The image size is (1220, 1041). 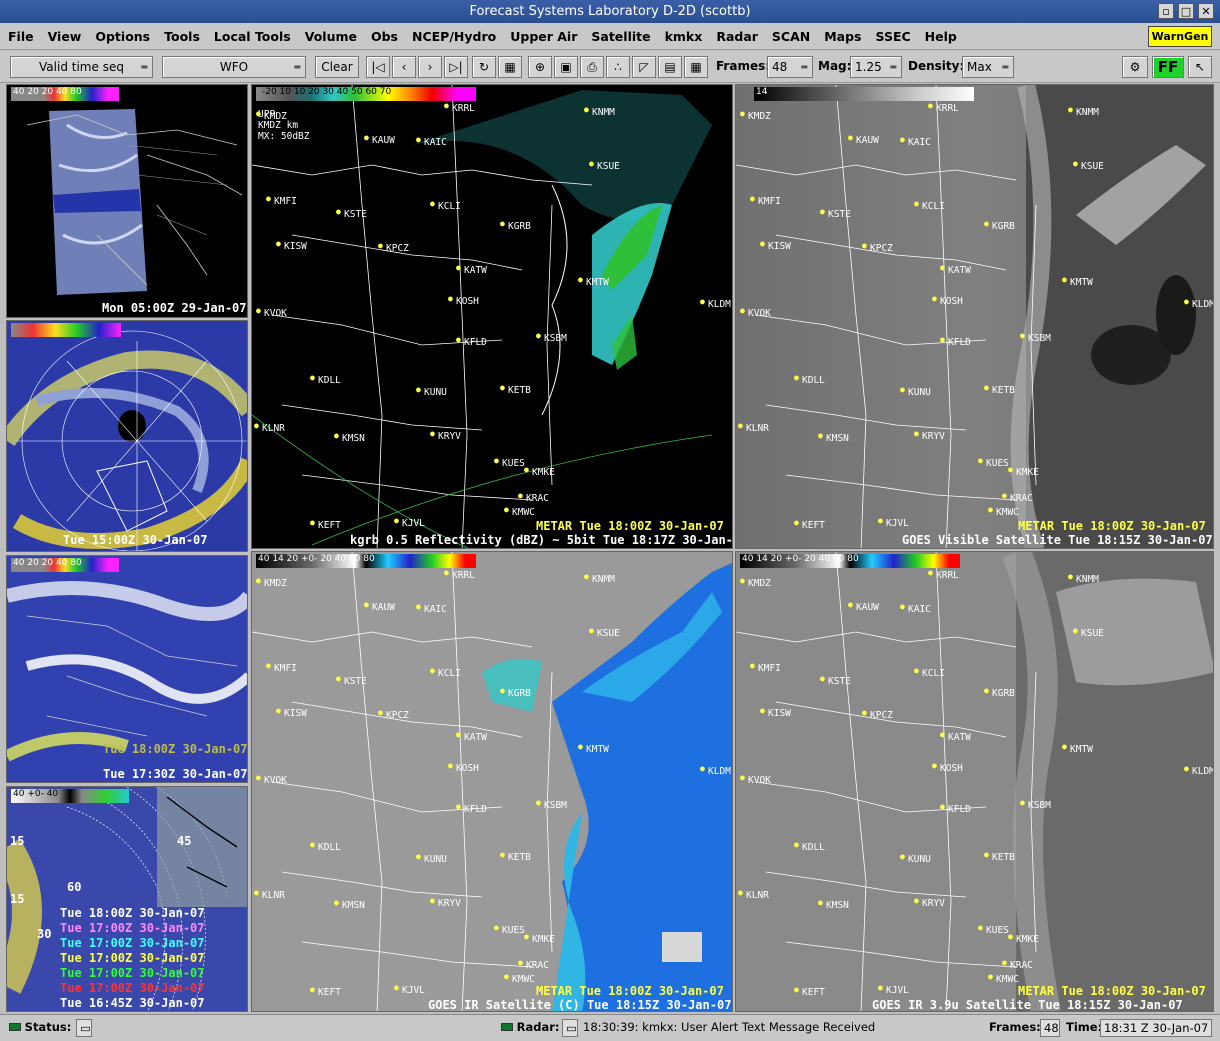 I want to click on menu-maps: Maps, so click(x=842, y=36).